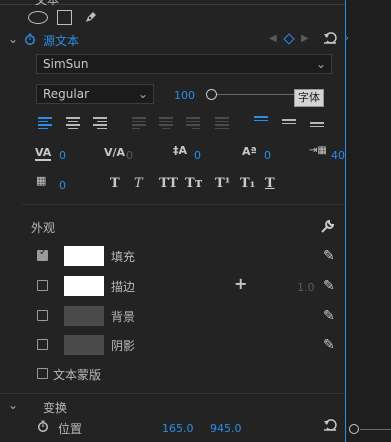  What do you see at coordinates (100, 123) in the screenshot?
I see `align-right-icon` at bounding box center [100, 123].